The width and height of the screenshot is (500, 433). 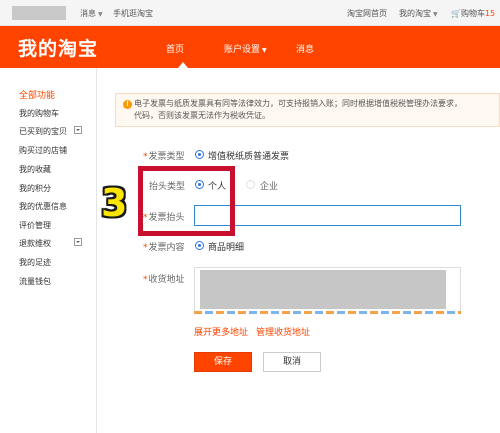 What do you see at coordinates (133, 13) in the screenshot?
I see `mobile-taobao-link: 手机逛淘宝` at bounding box center [133, 13].